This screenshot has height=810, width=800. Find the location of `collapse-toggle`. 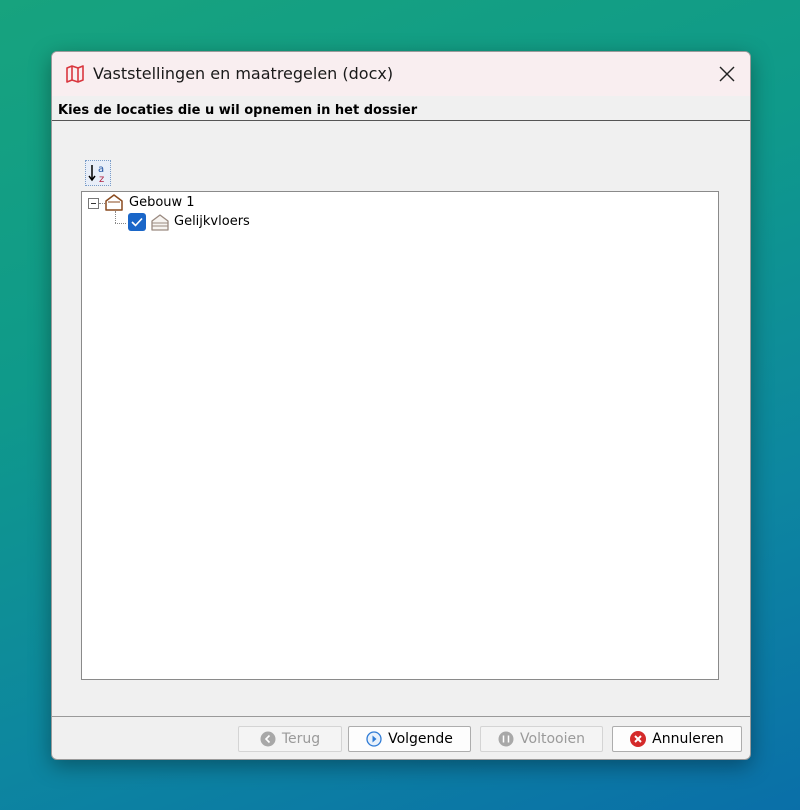

collapse-toggle is located at coordinates (93, 203).